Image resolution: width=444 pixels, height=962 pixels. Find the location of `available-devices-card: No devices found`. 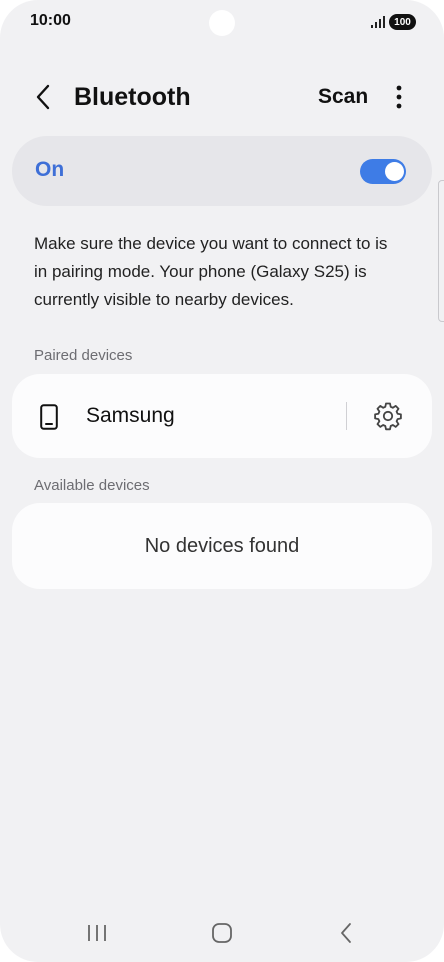

available-devices-card: No devices found is located at coordinates (222, 546).